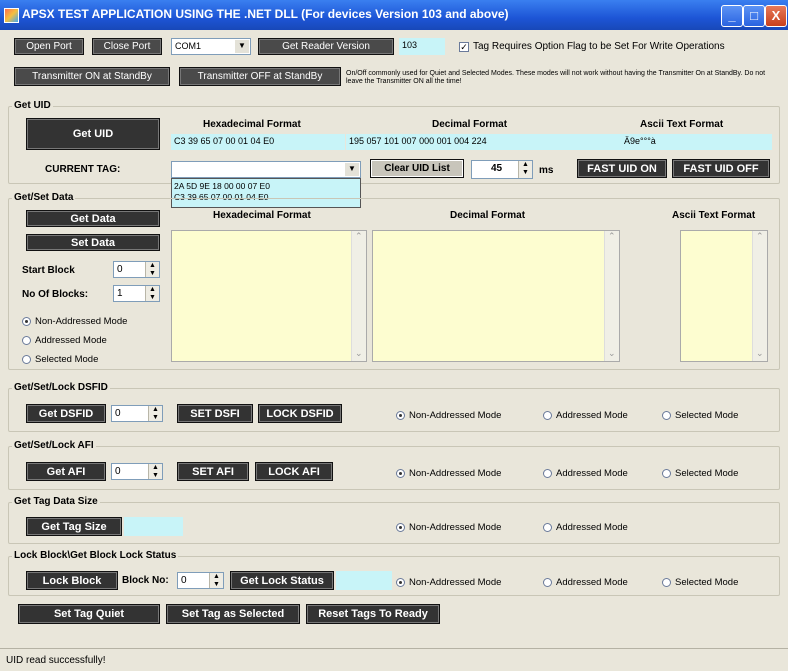  I want to click on data-mode-non-addressed: Non-Addressed Mode, so click(74, 321).